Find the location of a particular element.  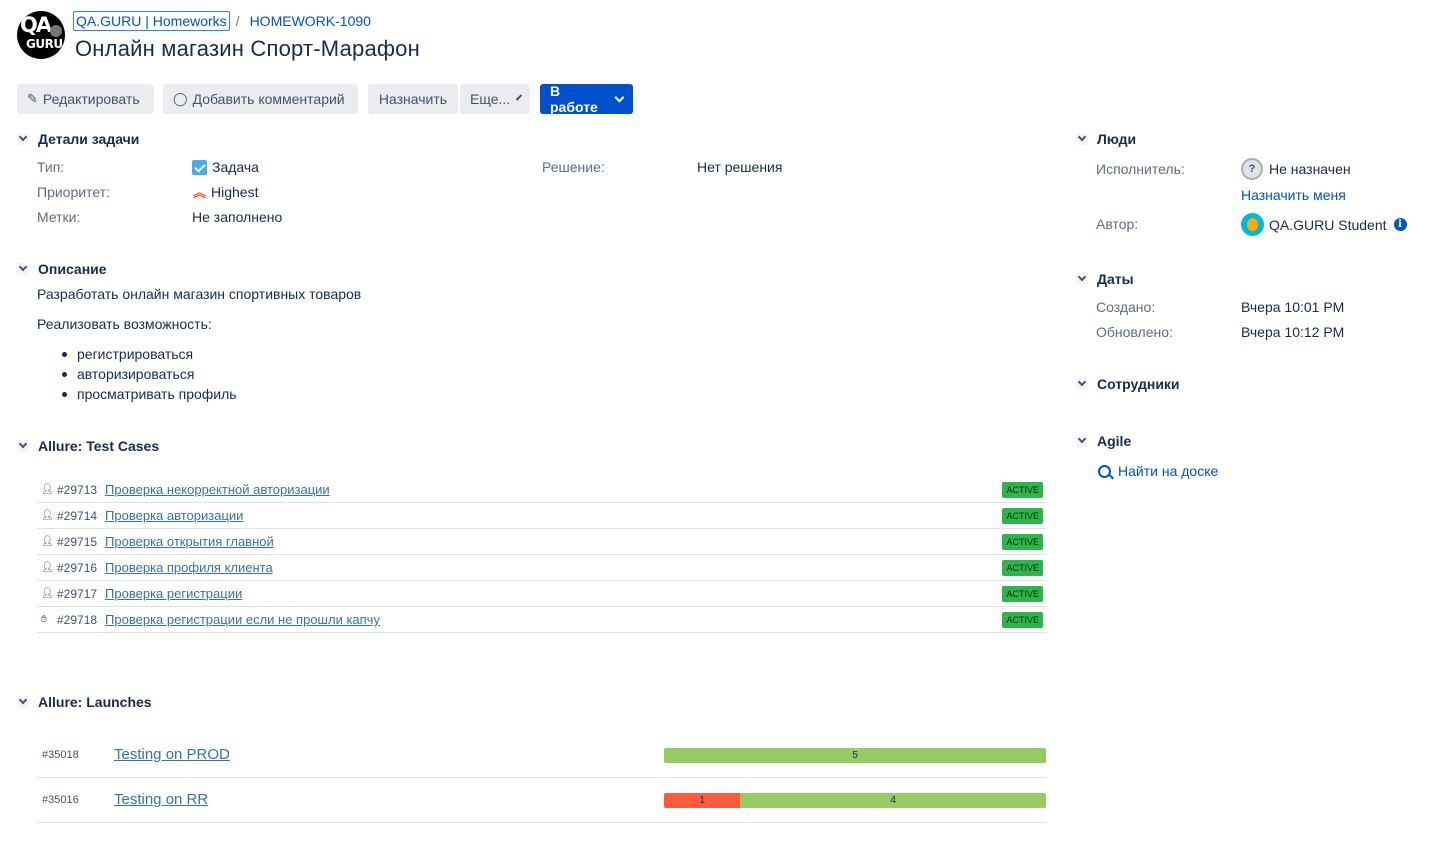

details-section-toggle: Детали задачи is located at coordinates (78, 139).